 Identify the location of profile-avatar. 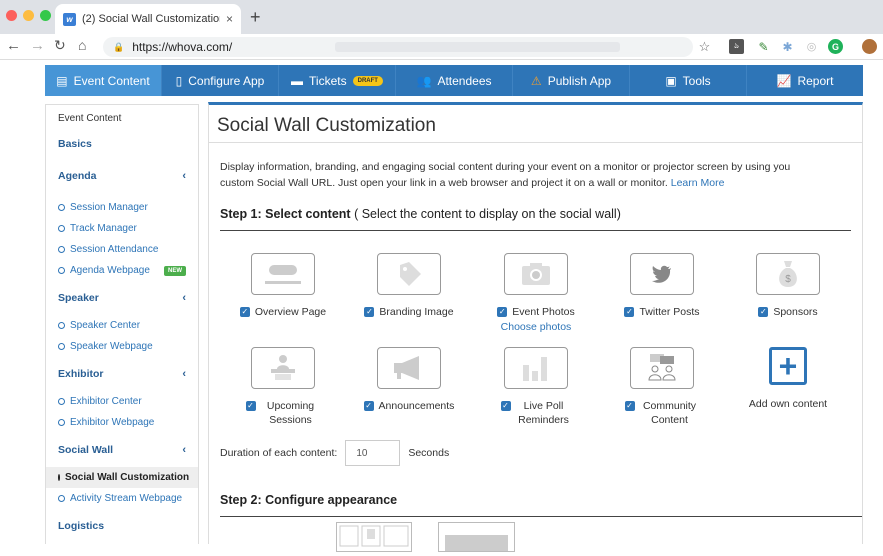
(869, 46).